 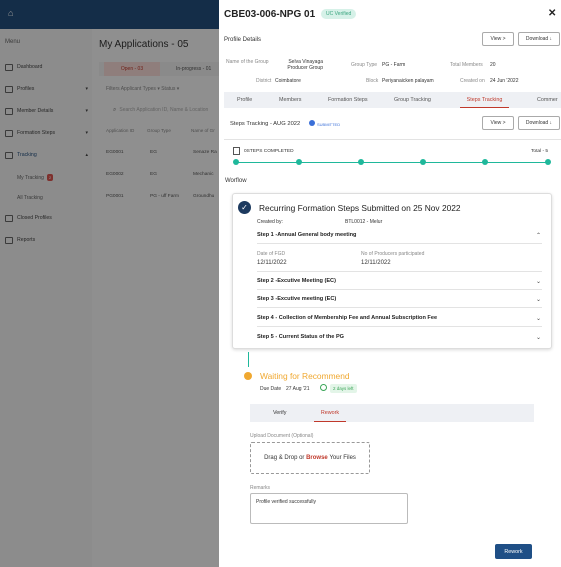 I want to click on steps-progress-line, so click(x=392, y=162).